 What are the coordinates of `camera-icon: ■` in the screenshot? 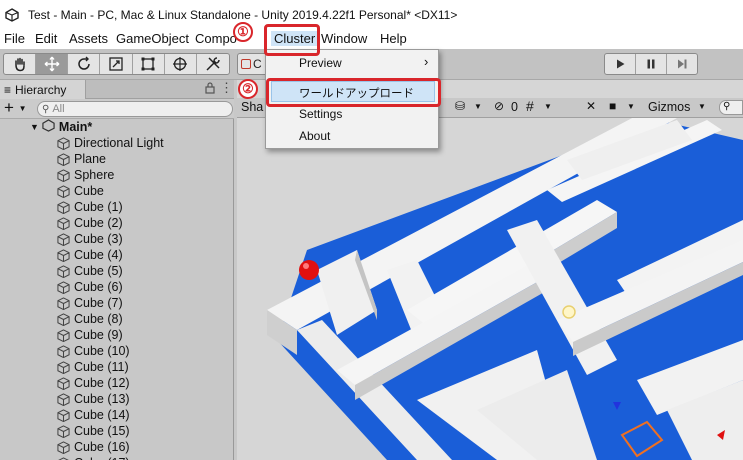 It's located at (612, 106).